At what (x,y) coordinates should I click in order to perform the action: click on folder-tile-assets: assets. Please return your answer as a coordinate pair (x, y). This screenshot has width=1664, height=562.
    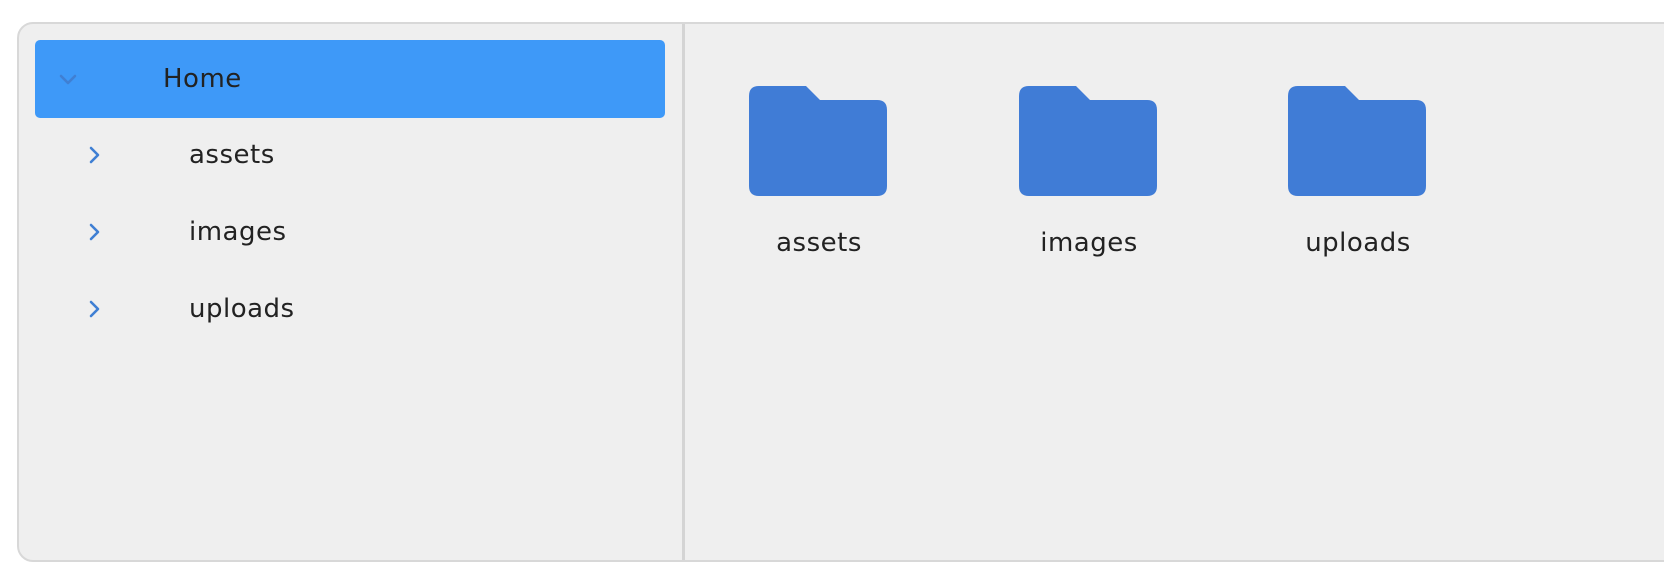
    Looking at the image, I should click on (819, 180).